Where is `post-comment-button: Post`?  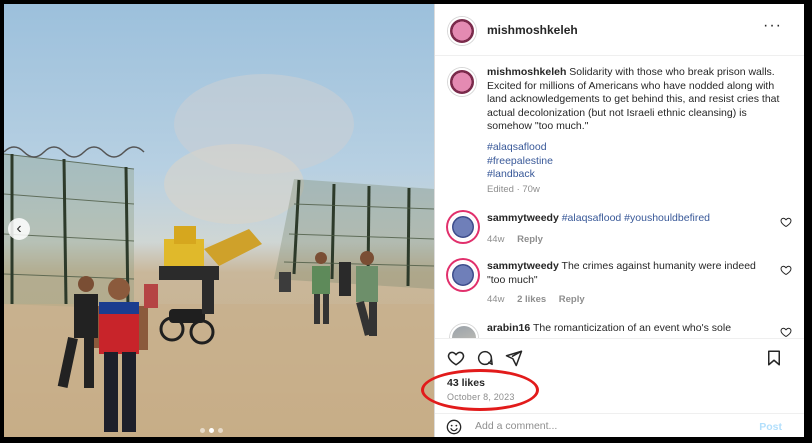
post-comment-button: Post is located at coordinates (770, 427).